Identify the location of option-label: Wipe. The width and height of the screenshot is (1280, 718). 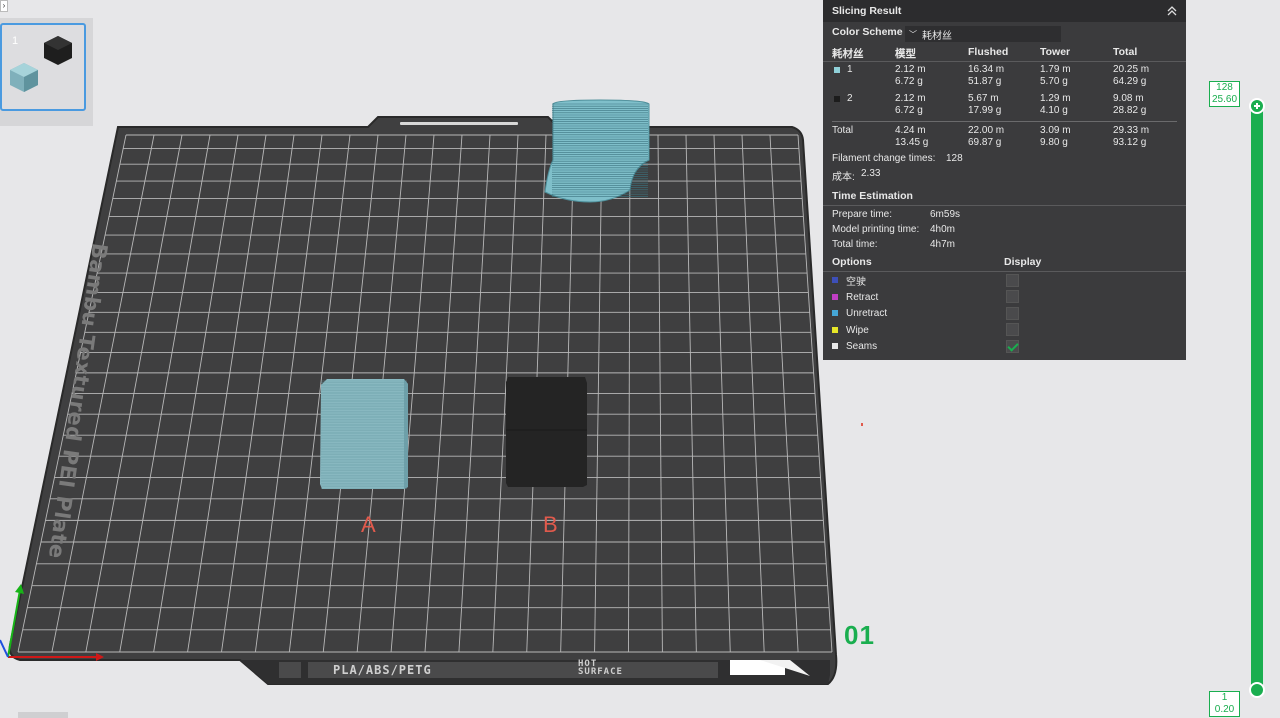
(857, 330).